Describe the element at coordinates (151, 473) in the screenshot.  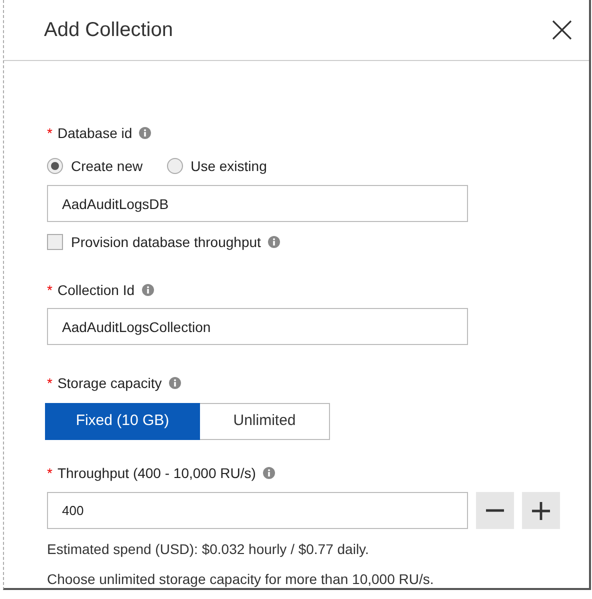
I see `field-label: * Throughput (400 - 10,000 RU/s)` at that location.